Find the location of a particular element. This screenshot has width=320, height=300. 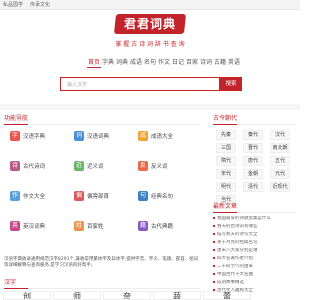

article-title: 关于月亮的经典名句 is located at coordinates (237, 242).